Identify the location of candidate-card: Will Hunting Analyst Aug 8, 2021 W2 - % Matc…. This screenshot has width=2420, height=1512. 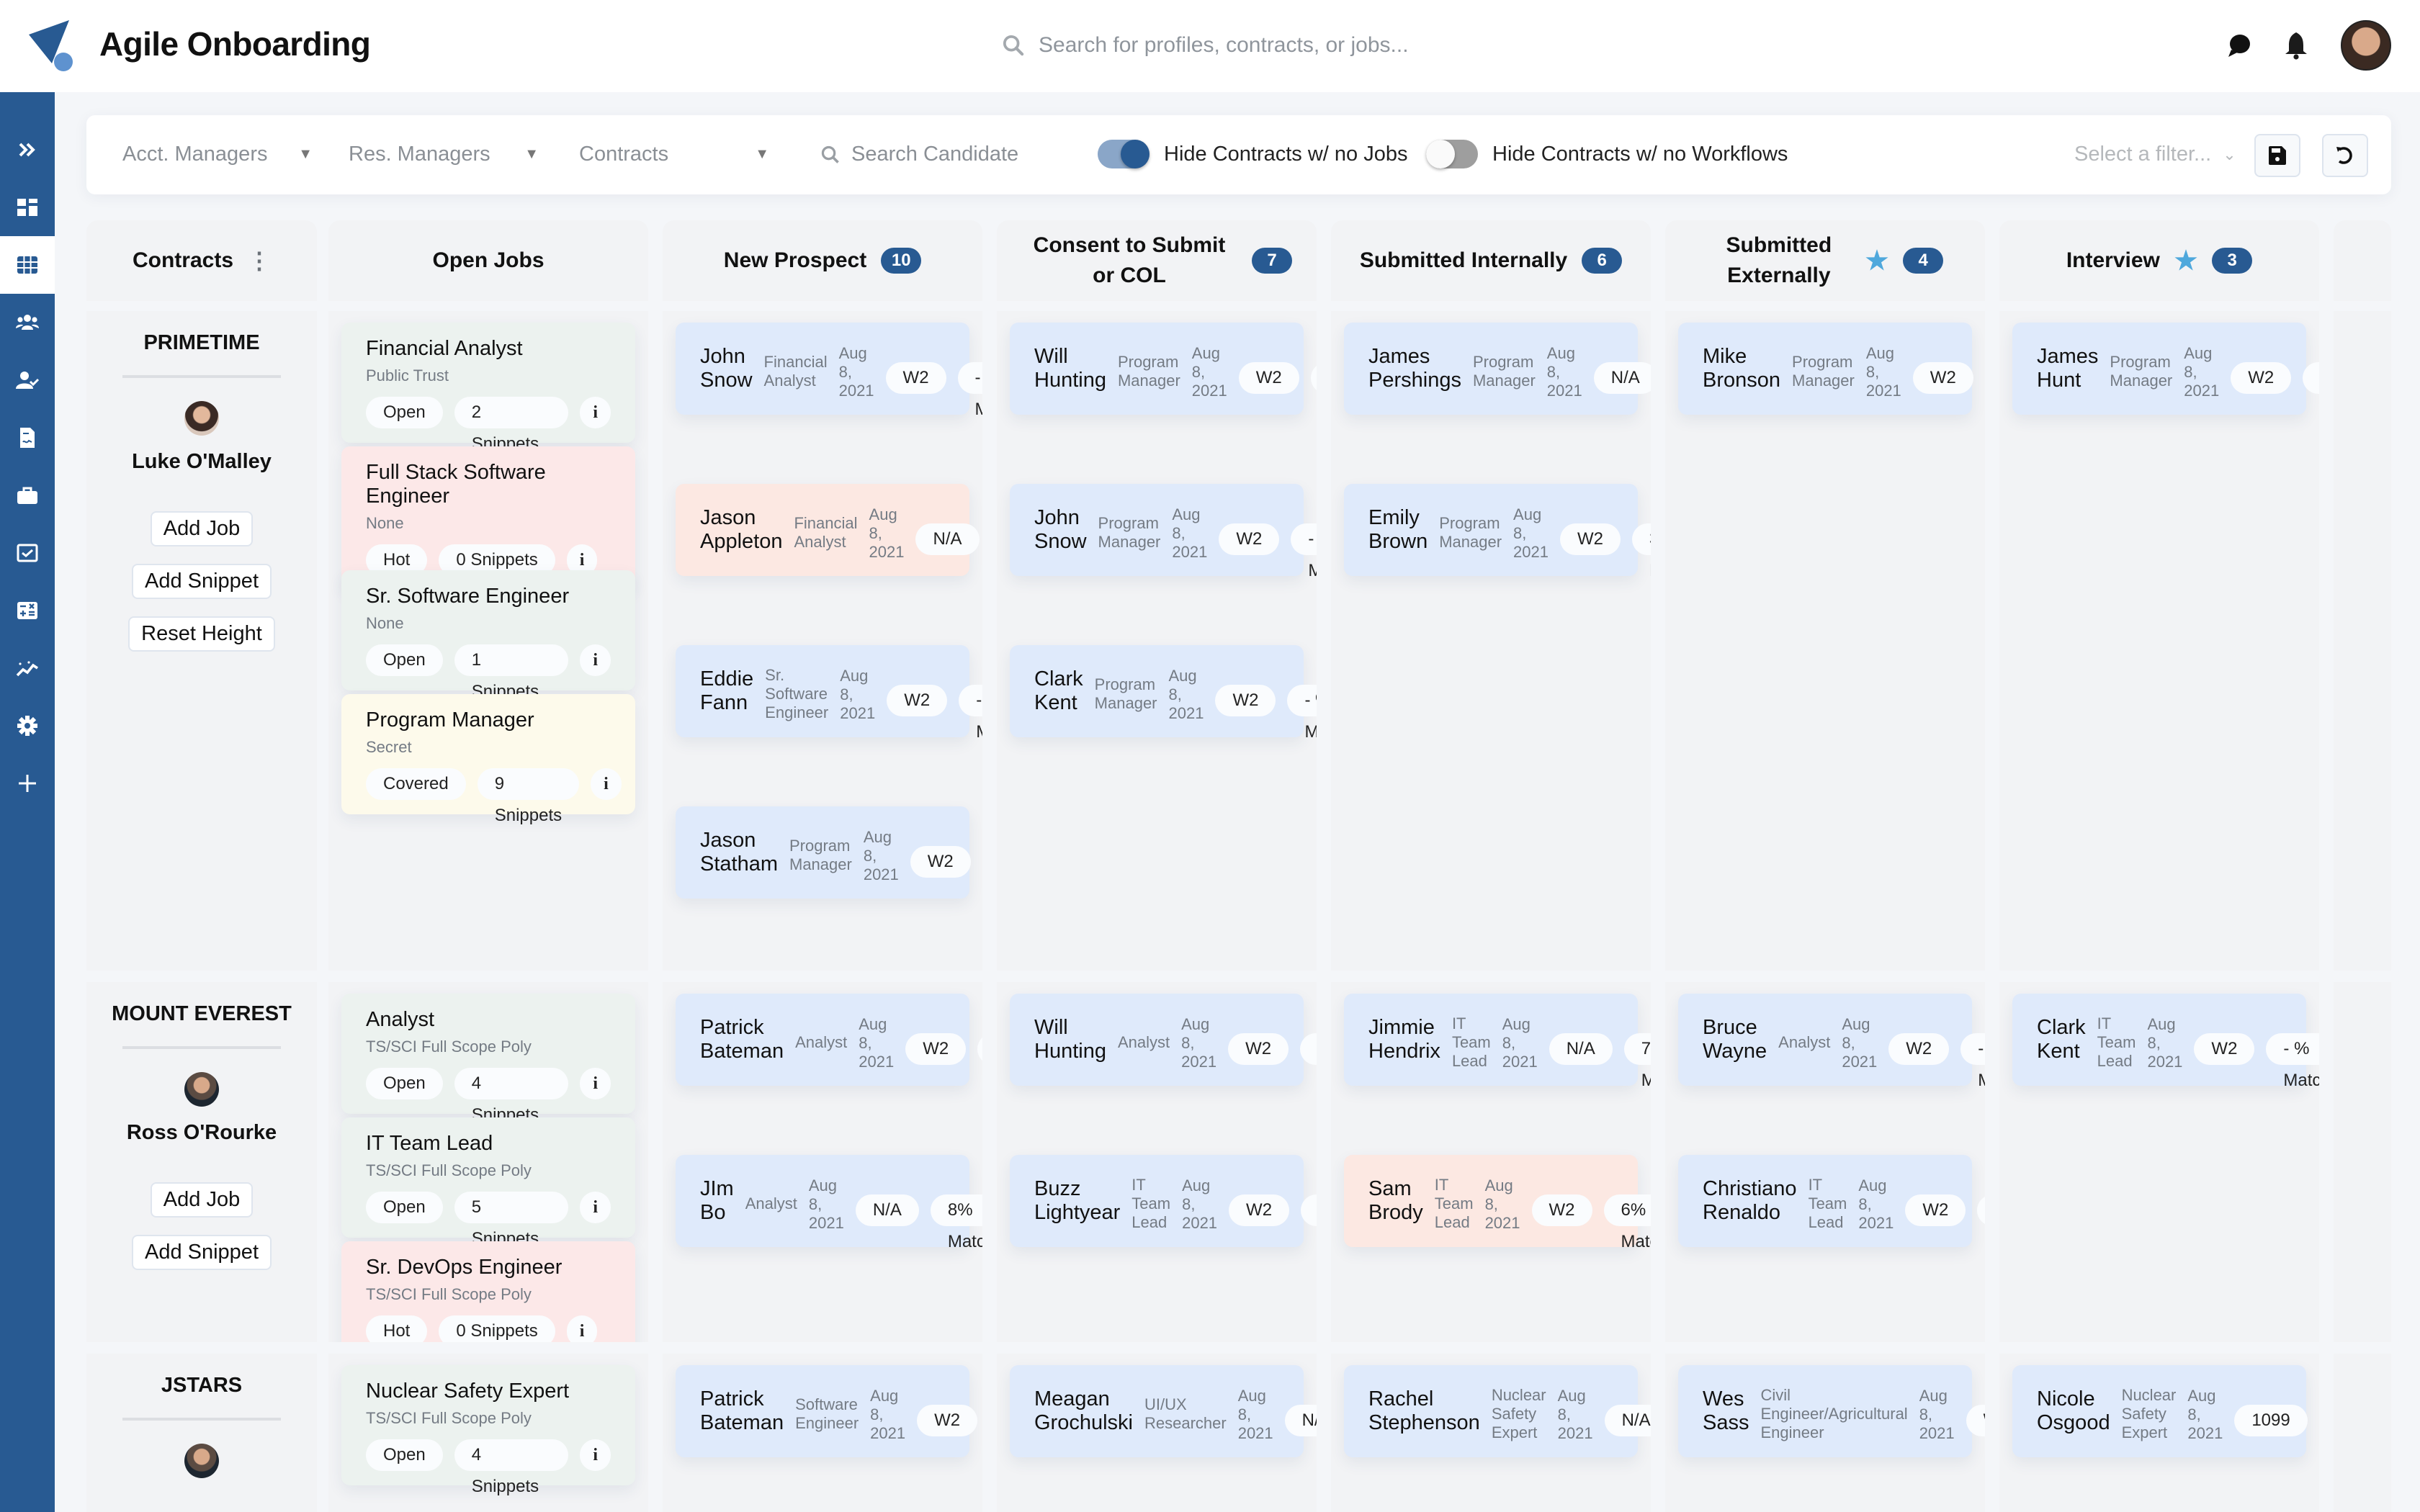
(1163, 1040).